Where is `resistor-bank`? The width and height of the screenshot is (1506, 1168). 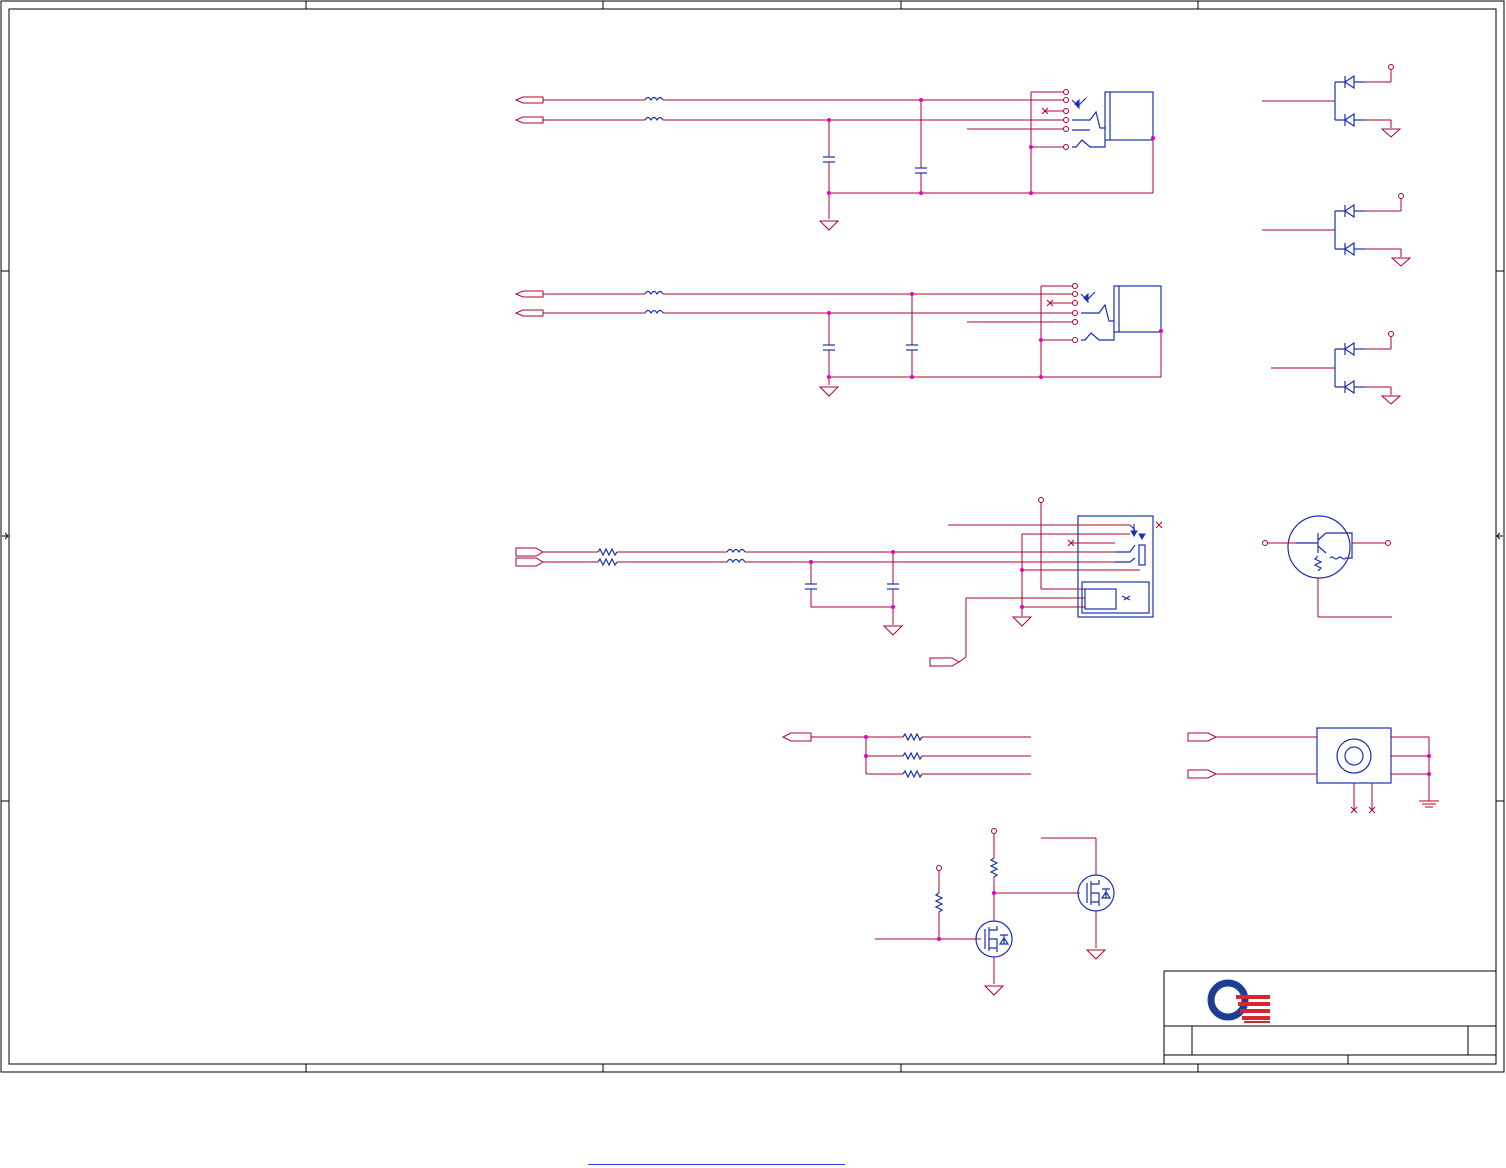 resistor-bank is located at coordinates (906, 755).